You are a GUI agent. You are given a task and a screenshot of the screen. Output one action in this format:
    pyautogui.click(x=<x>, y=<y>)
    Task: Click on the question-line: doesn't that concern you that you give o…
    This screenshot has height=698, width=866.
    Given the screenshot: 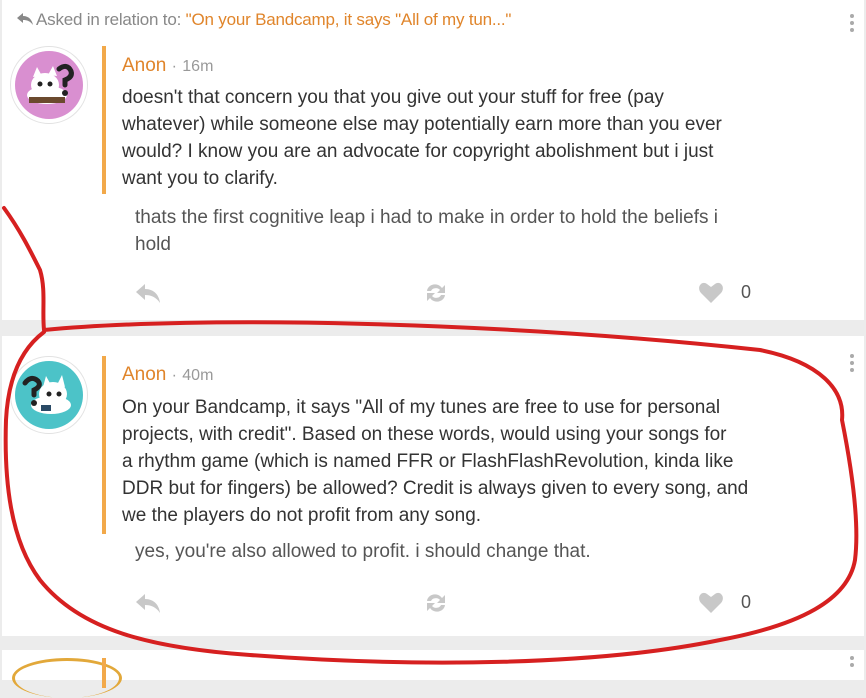 What is the action you would take?
    pyautogui.click(x=393, y=97)
    